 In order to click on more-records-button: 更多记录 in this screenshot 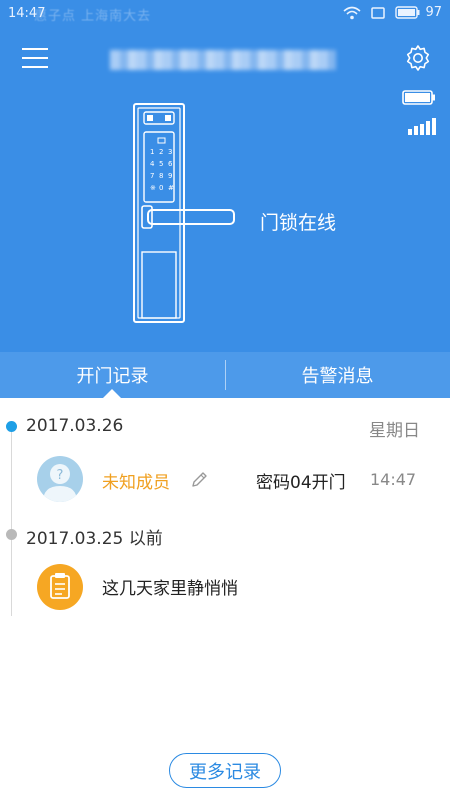, I will do `click(225, 770)`.